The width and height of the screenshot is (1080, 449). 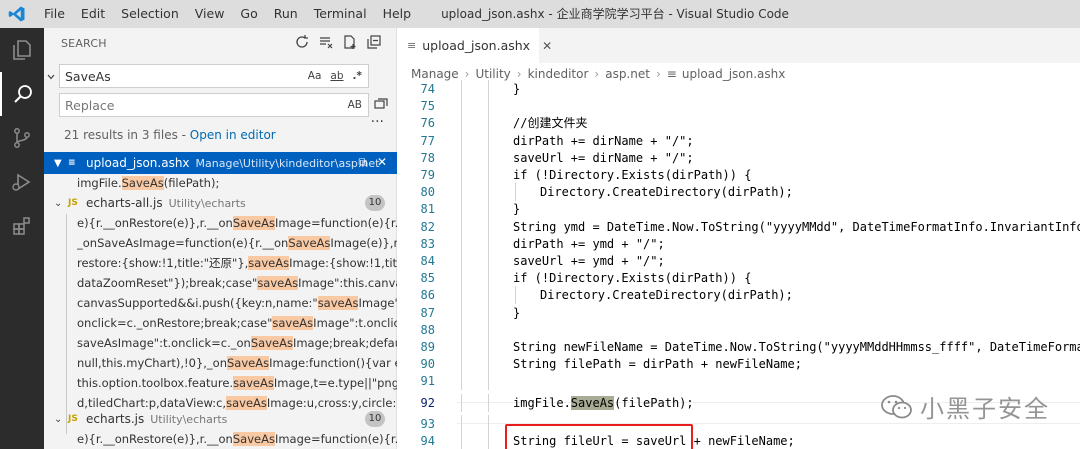 I want to click on line-number: 94, so click(x=427, y=441).